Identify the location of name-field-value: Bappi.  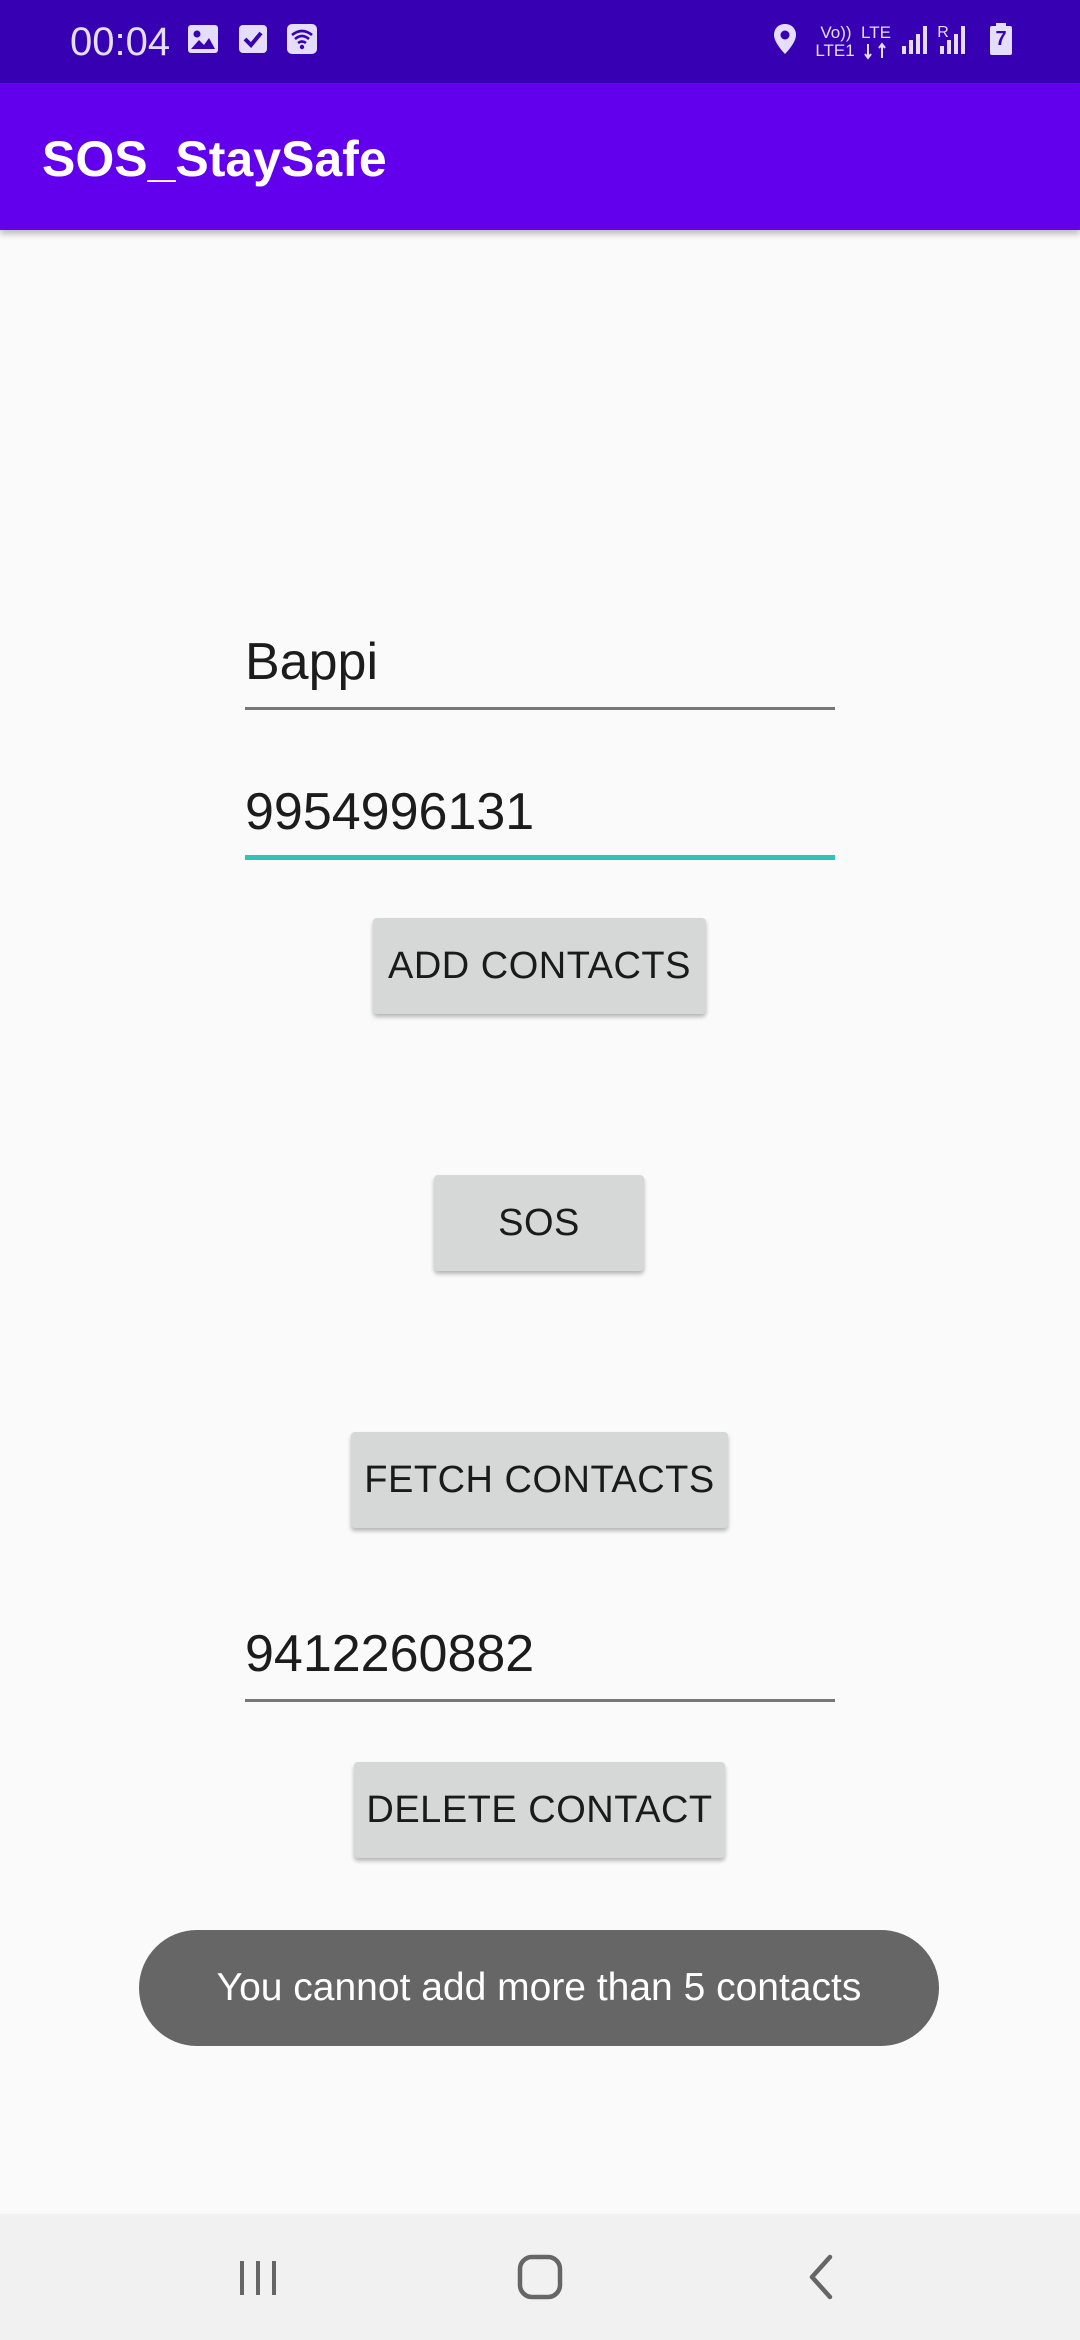
(311, 662).